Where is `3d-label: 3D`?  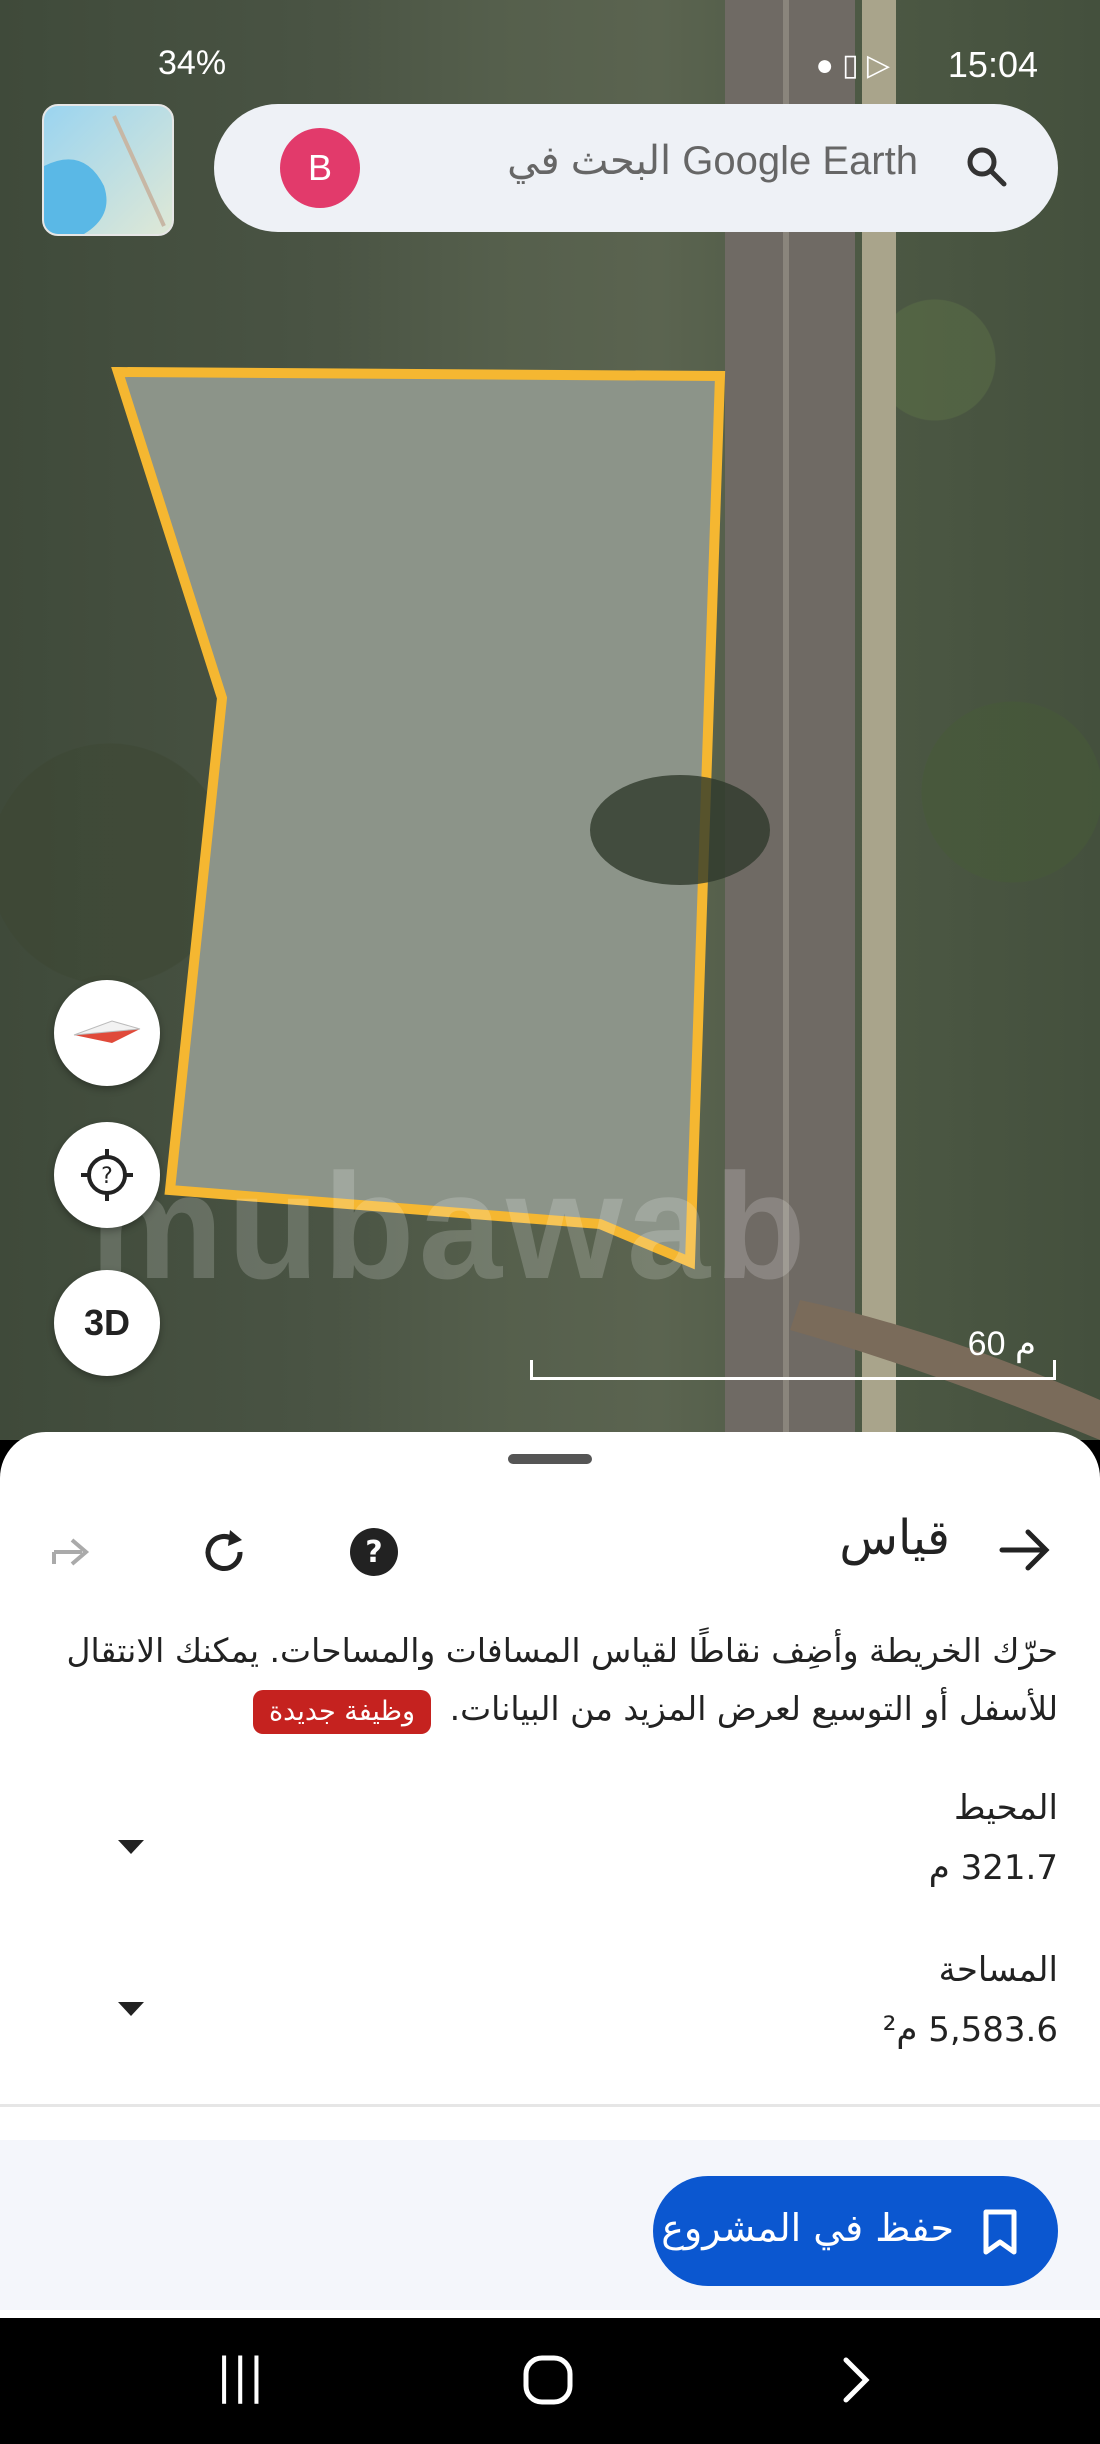
3d-label: 3D is located at coordinates (107, 1322).